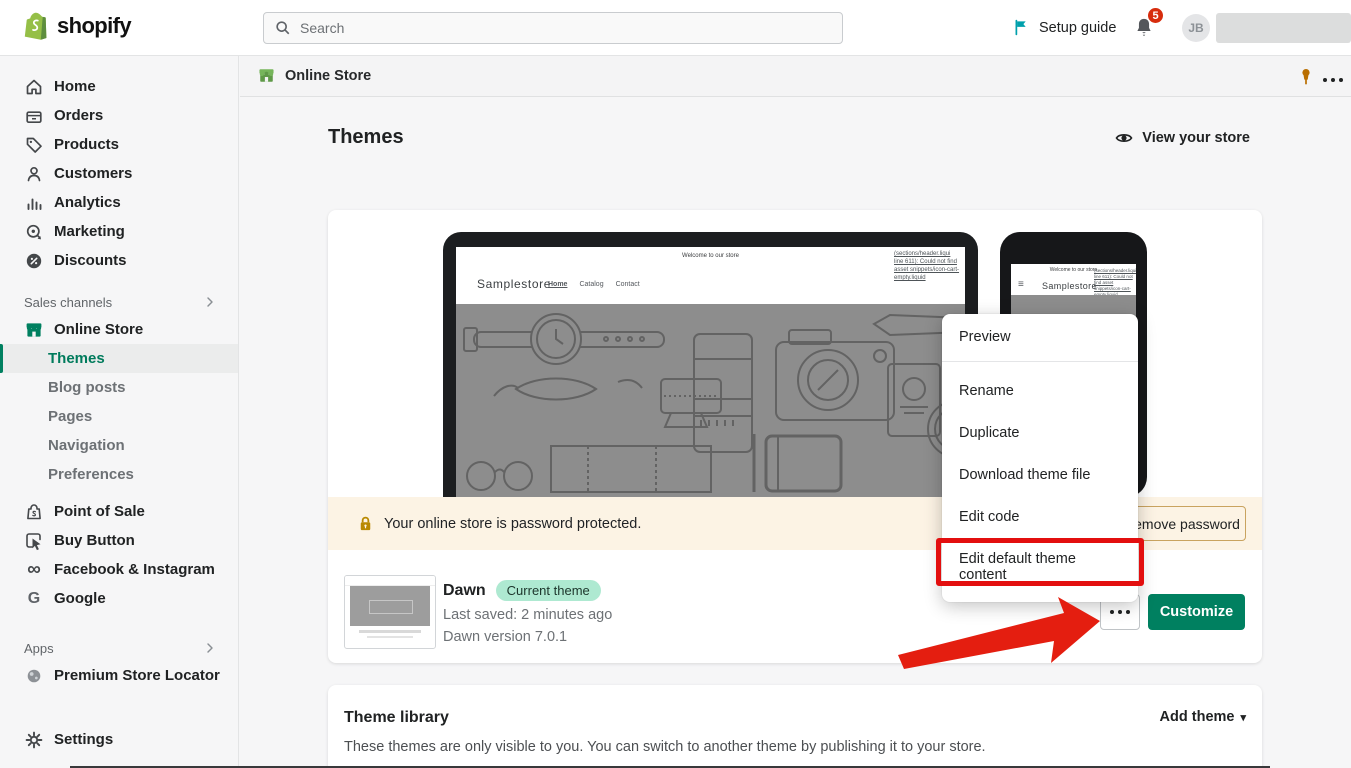  I want to click on search-icon, so click(283, 28).